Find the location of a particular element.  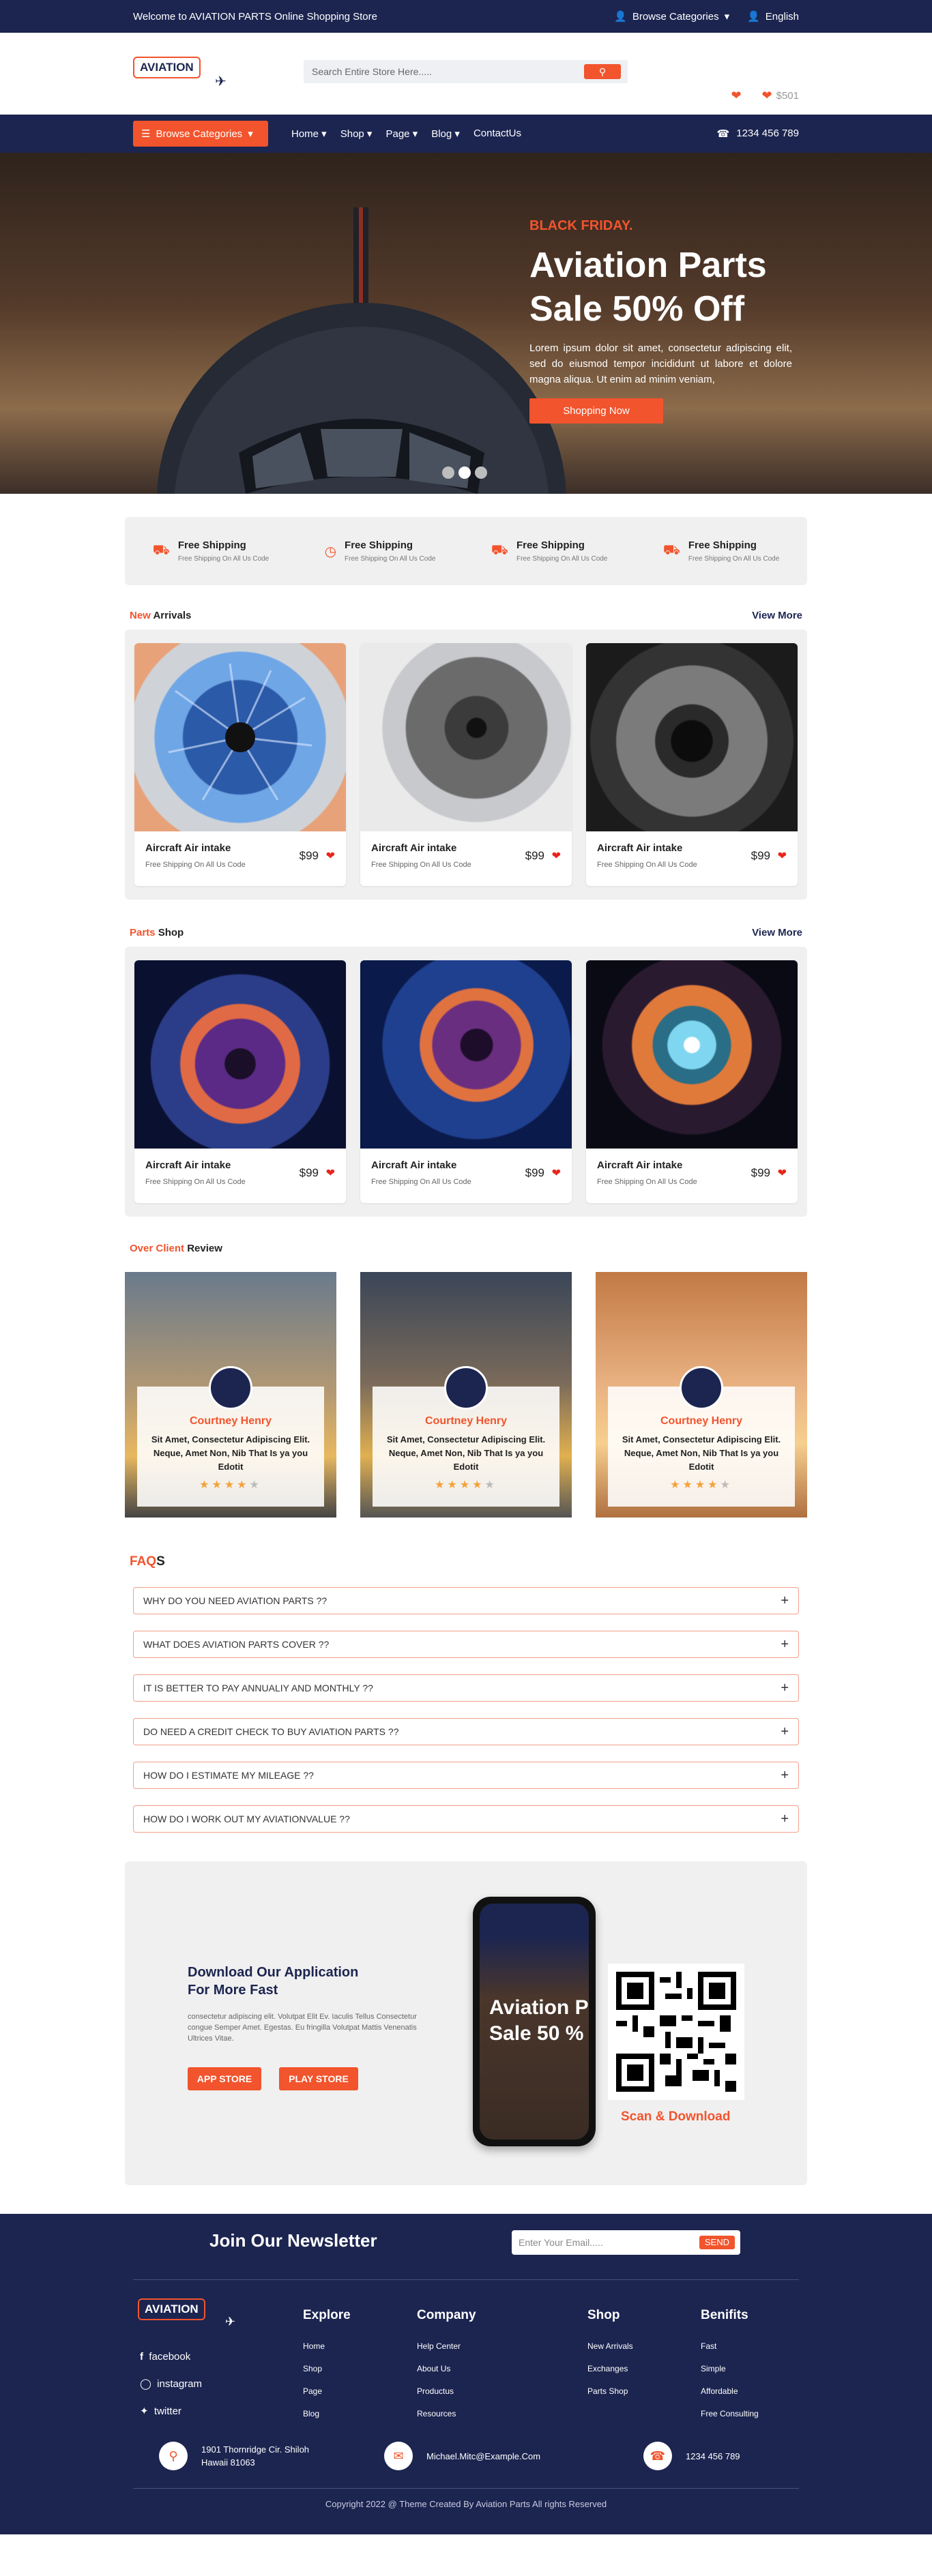

contact-email: ✉ Michael.Mitc@Example.Com is located at coordinates (462, 2456).